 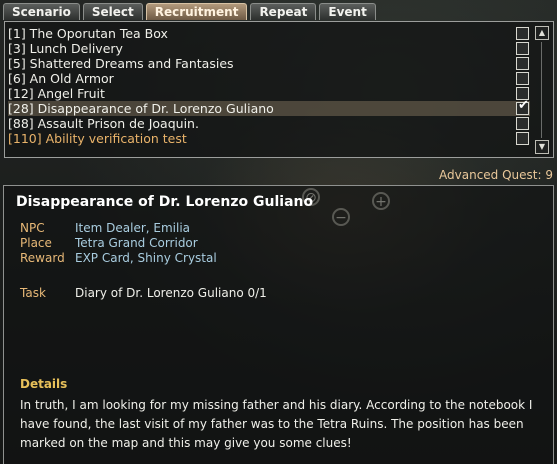 I want to click on checkmark-icon: ✔, so click(x=523, y=105).